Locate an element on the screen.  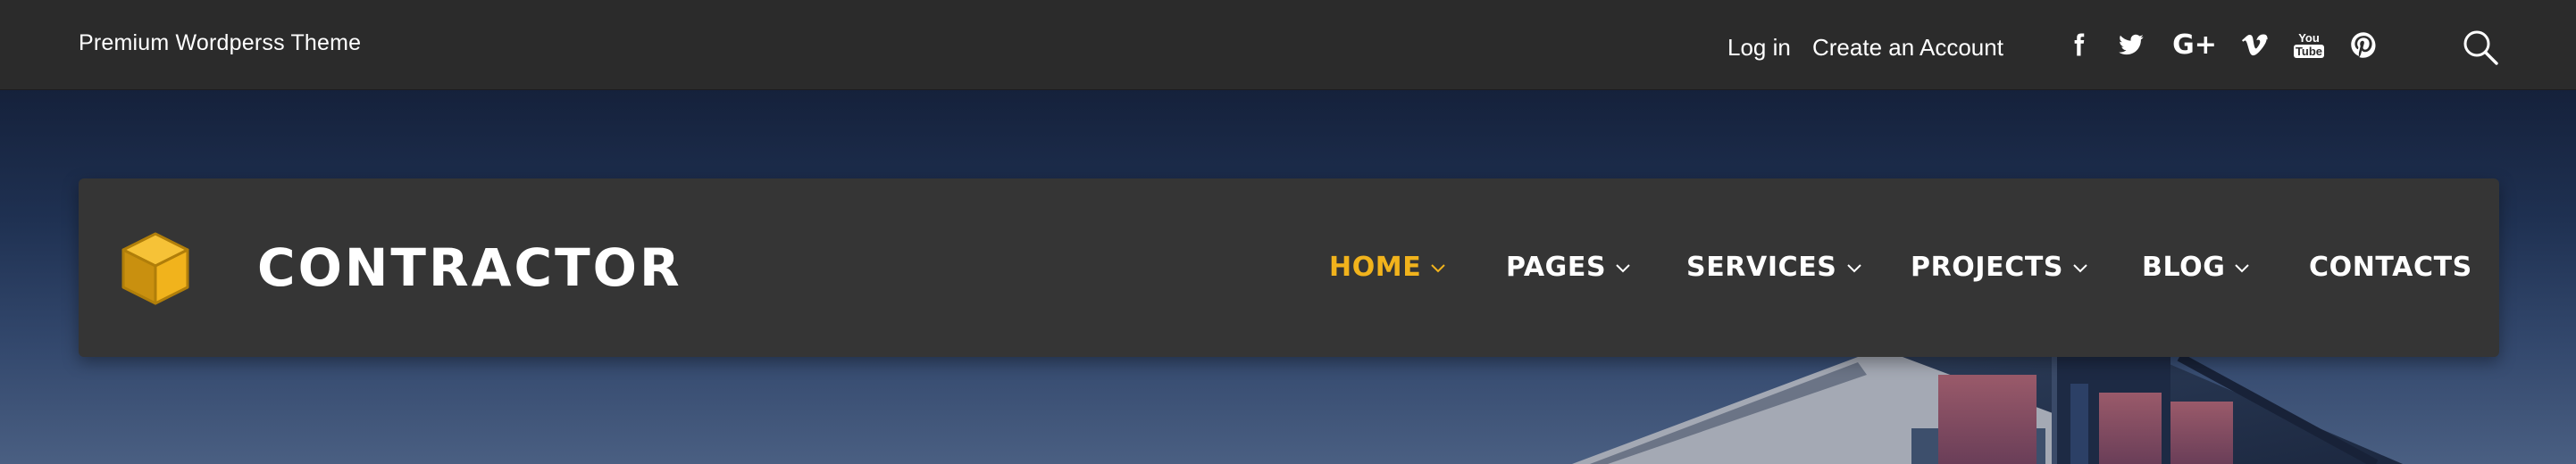
youtube-icon: You Tube is located at coordinates (2309, 44).